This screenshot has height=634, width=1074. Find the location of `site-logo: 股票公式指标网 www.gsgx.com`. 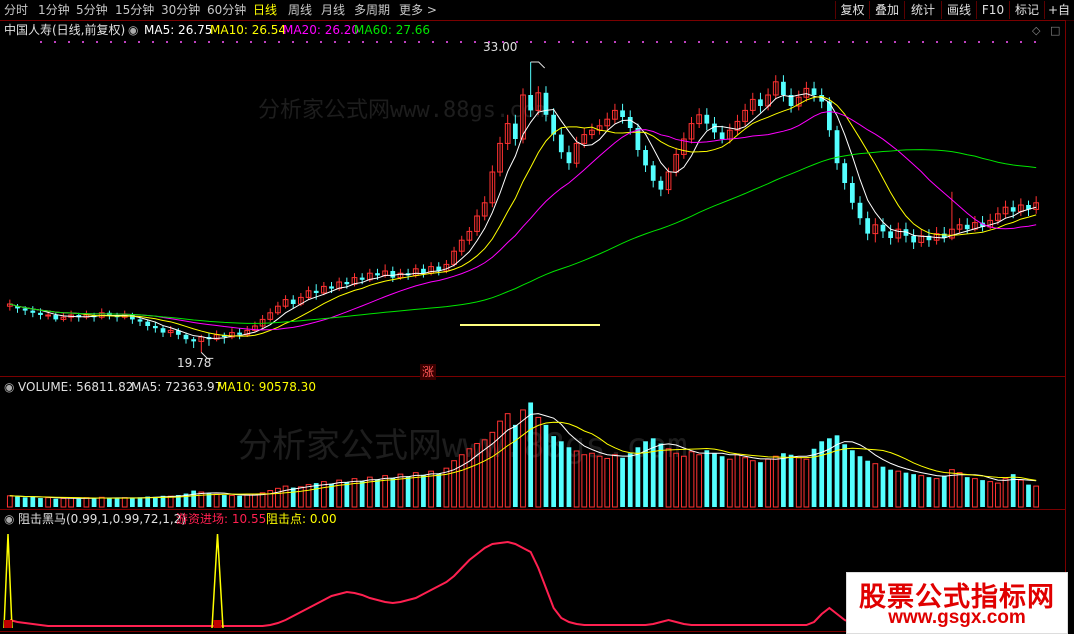

site-logo: 股票公式指标网 www.gsgx.com is located at coordinates (957, 603).